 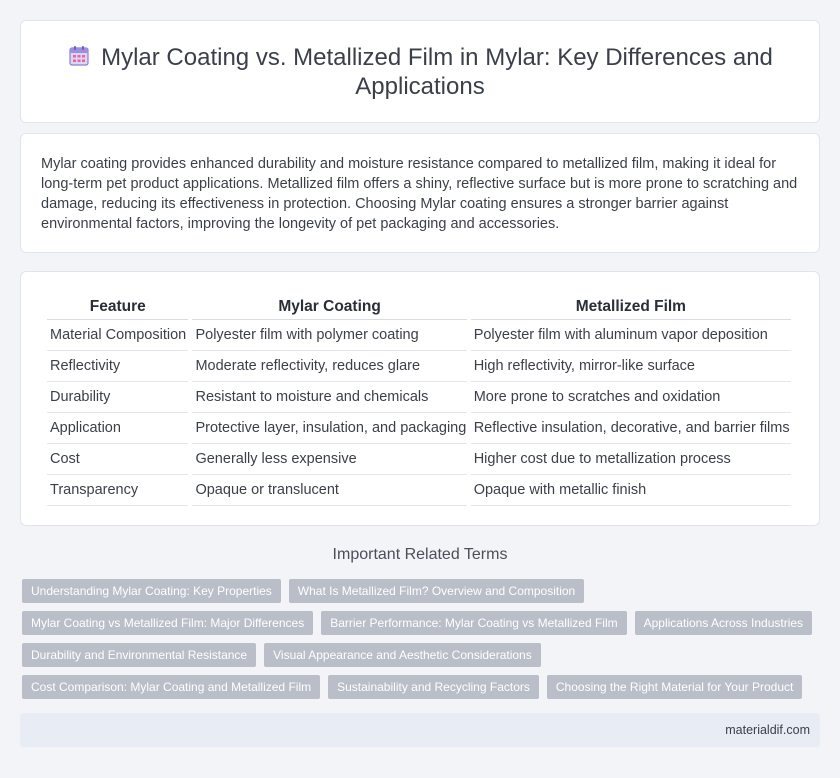 What do you see at coordinates (118, 490) in the screenshot?
I see `table-cell: Transparency` at bounding box center [118, 490].